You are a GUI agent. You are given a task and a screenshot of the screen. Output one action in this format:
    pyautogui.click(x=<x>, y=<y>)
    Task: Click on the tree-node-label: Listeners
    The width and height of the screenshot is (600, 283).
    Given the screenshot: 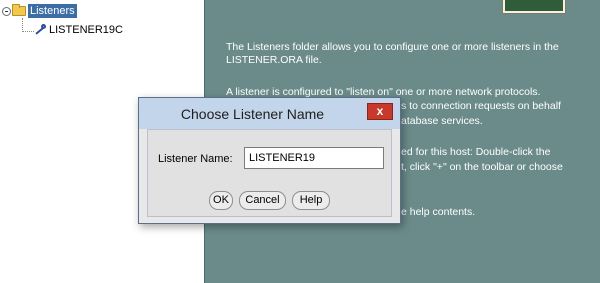 What is the action you would take?
    pyautogui.click(x=52, y=11)
    